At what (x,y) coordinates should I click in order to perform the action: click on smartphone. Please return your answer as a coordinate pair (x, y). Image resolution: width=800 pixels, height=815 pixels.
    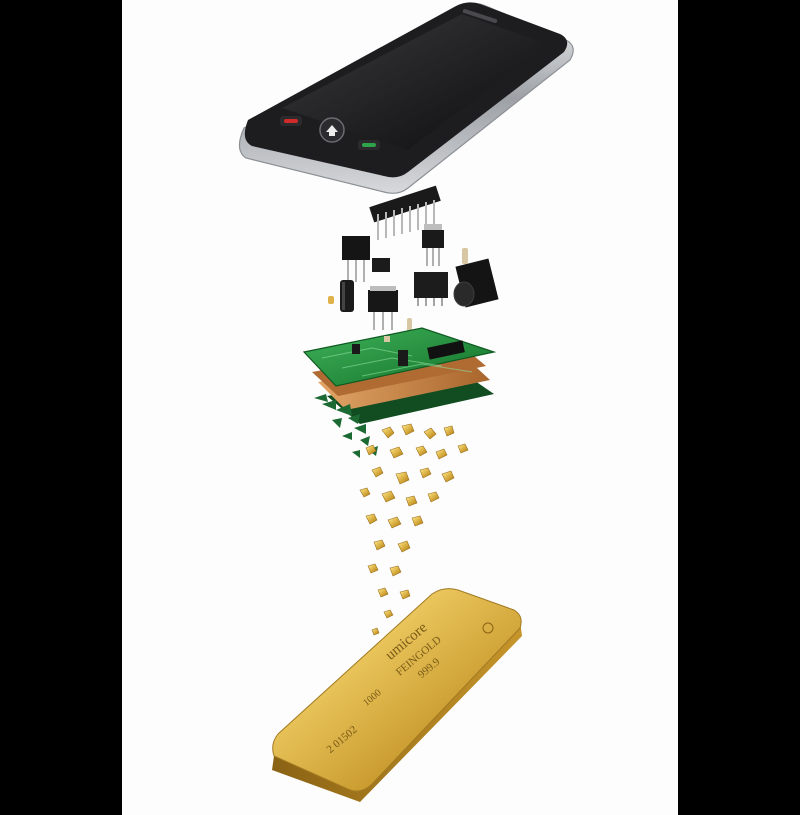
    Looking at the image, I should click on (406, 98).